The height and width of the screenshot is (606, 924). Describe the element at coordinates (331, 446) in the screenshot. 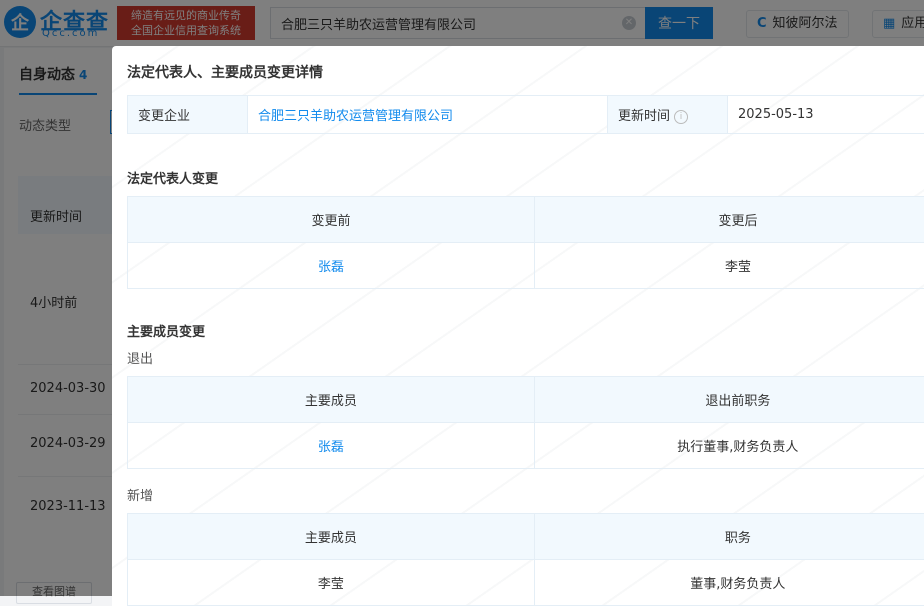

I see `exit-member-link: 张磊` at that location.